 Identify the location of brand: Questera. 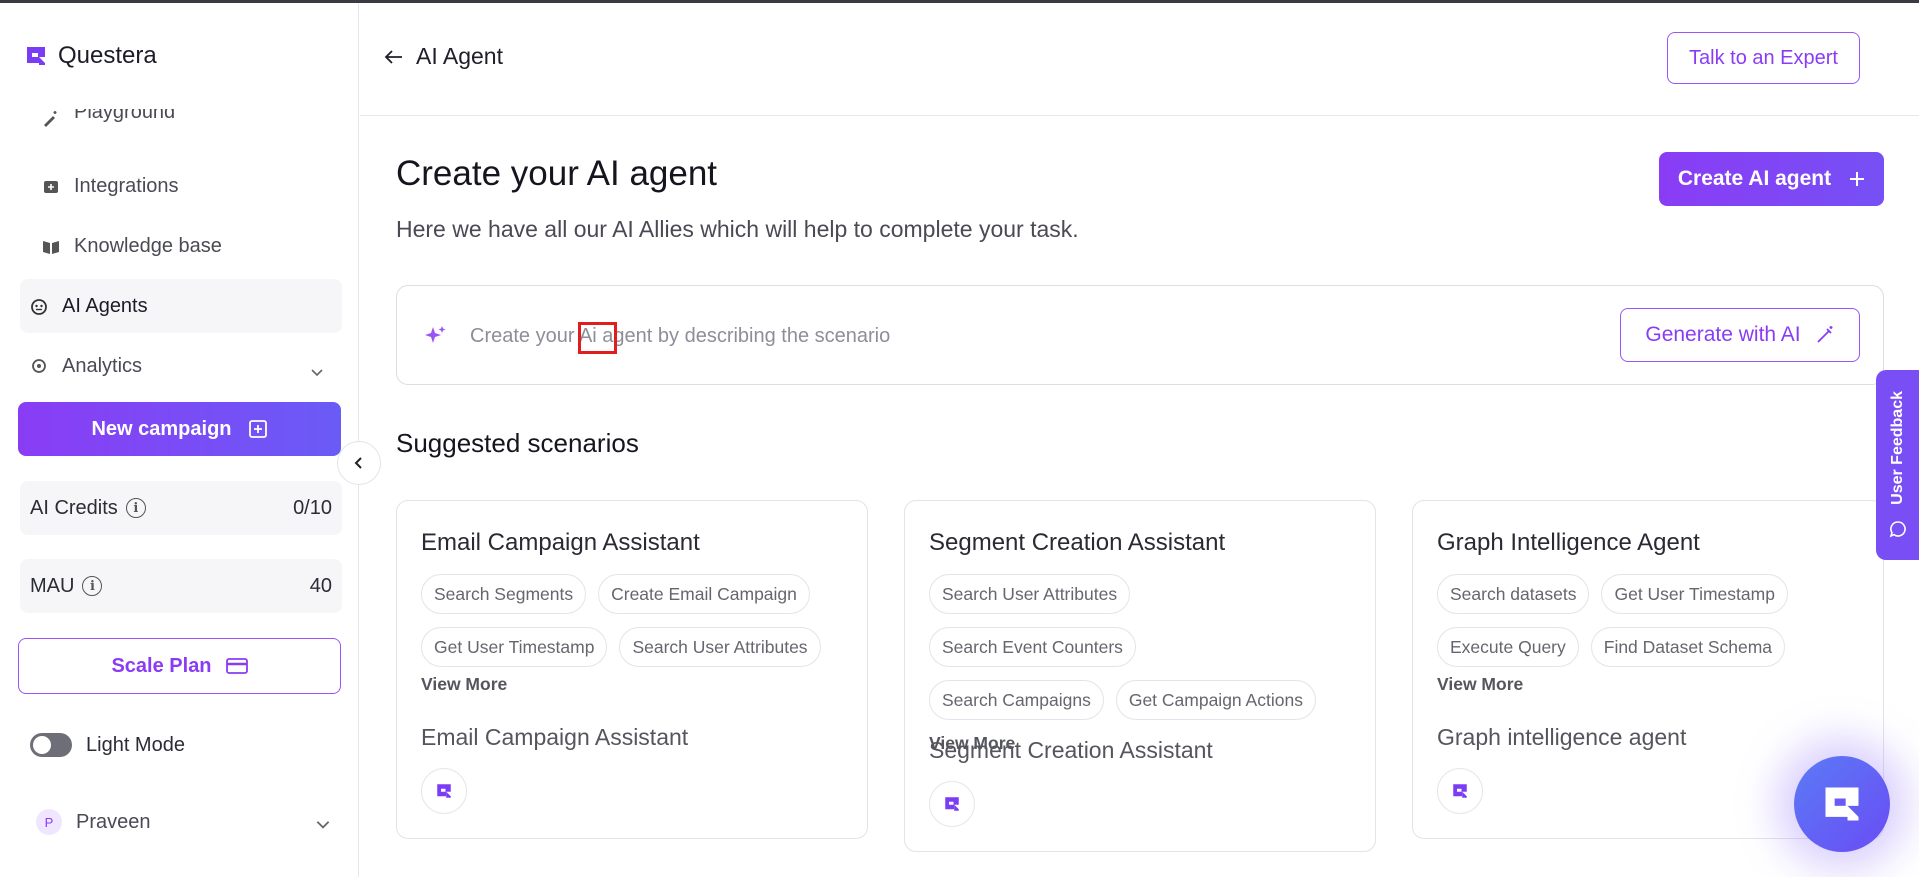
(90, 56).